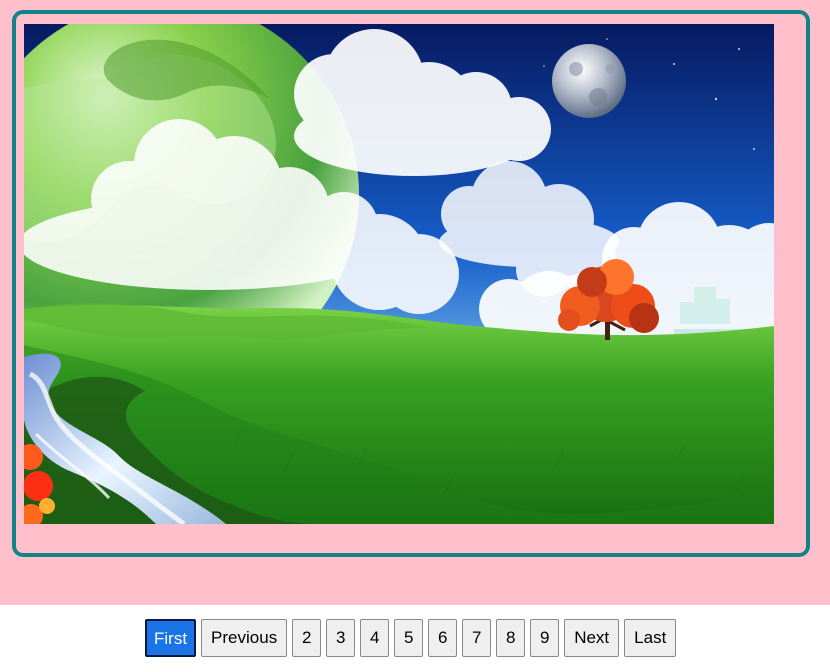 The height and width of the screenshot is (672, 830). Describe the element at coordinates (375, 638) in the screenshot. I see `pagination-page-4-button: 4` at that location.